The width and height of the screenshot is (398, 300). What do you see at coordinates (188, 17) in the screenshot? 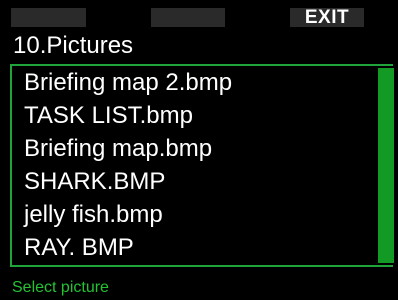
I see `middle-softkey` at bounding box center [188, 17].